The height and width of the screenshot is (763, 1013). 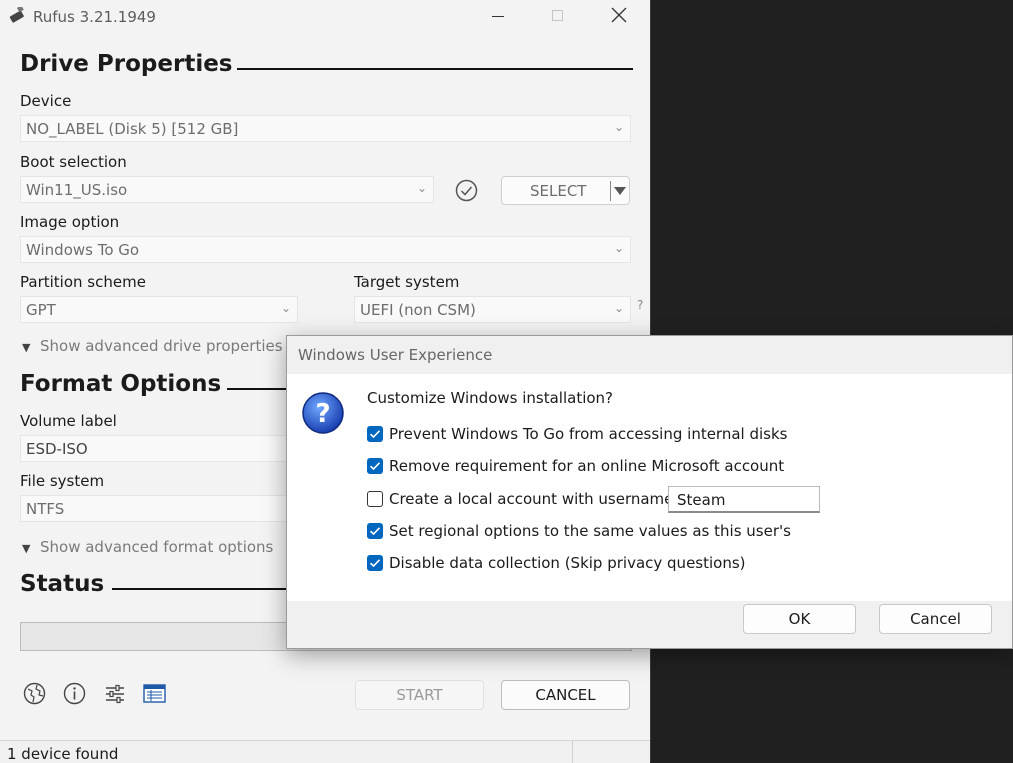 I want to click on boot-selection-label: Boot selection, so click(x=73, y=162).